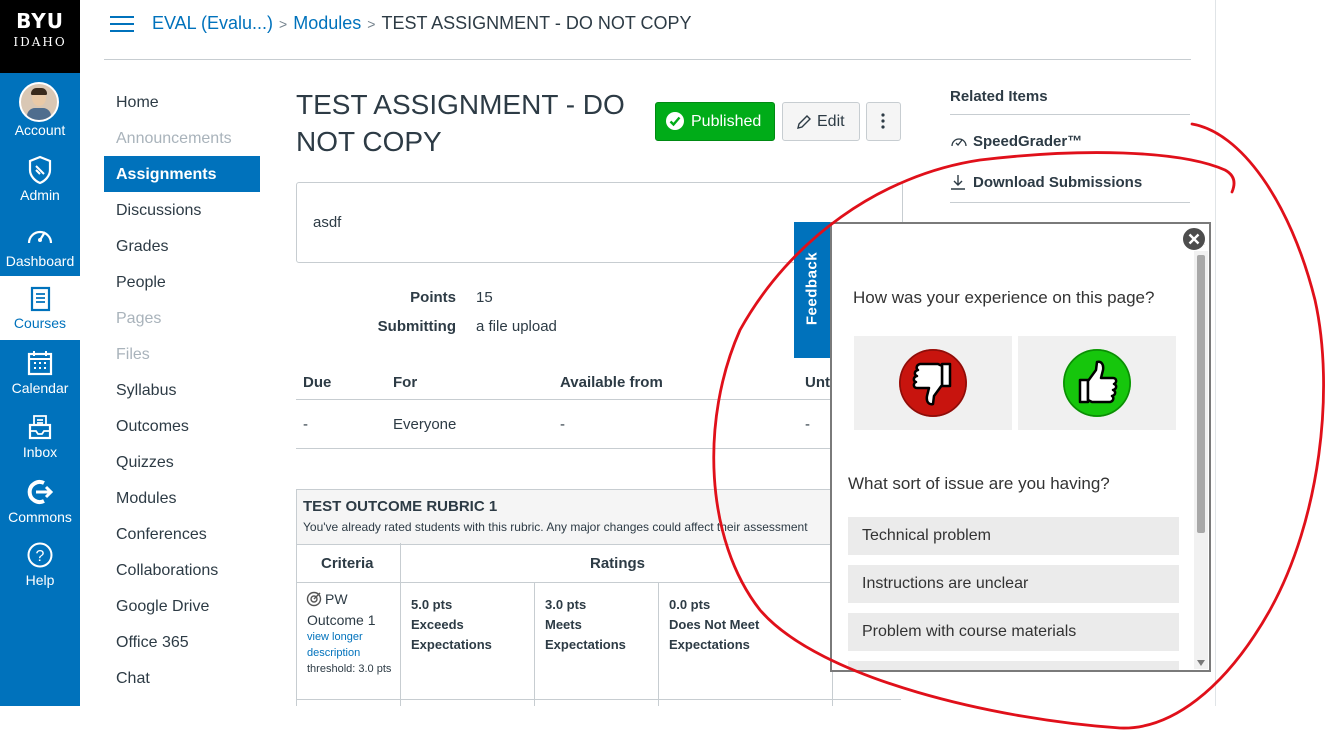 The width and height of the screenshot is (1329, 732). I want to click on course-nav-syllabus: Syllabus, so click(146, 391).